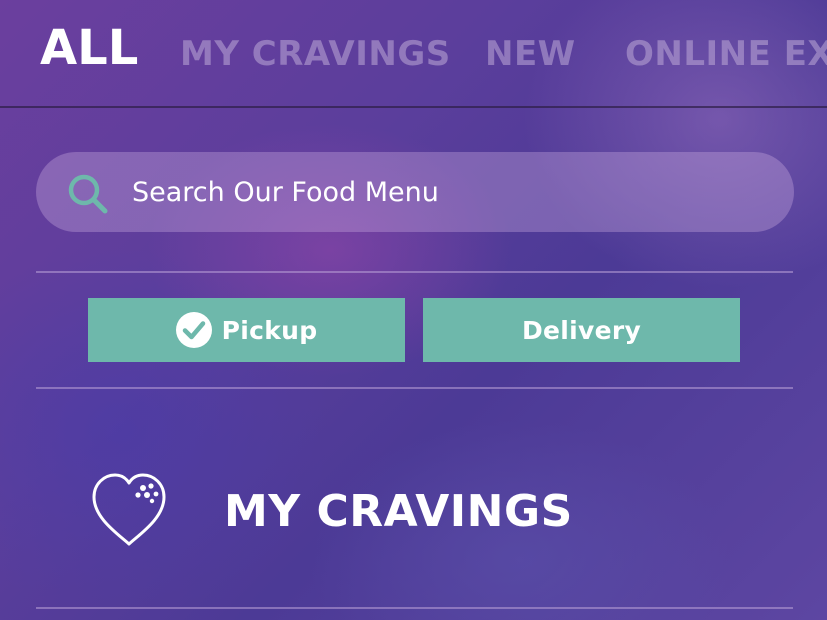 This screenshot has height=620, width=827. Describe the element at coordinates (398, 511) in the screenshot. I see `section-title: MY CRAVINGS` at that location.